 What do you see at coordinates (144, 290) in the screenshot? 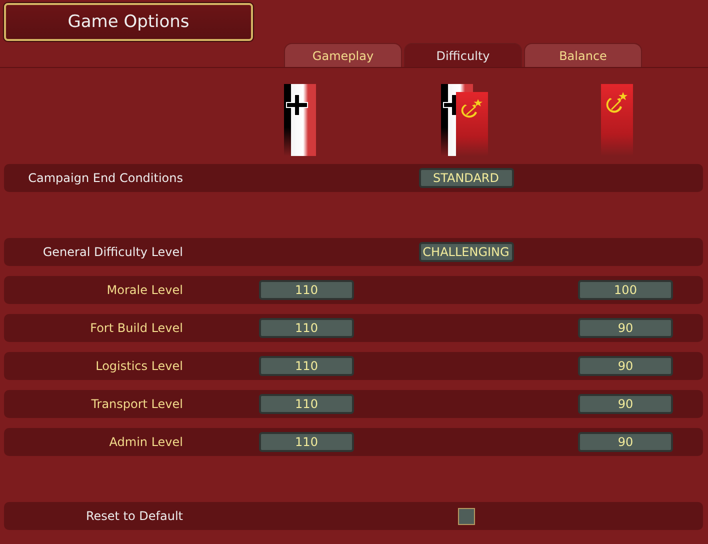
I see `option-label: Morale Level` at bounding box center [144, 290].